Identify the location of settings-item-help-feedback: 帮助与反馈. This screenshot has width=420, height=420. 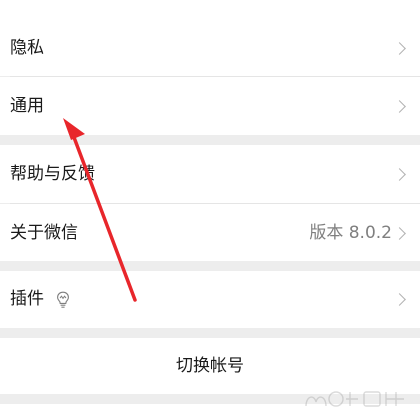
(210, 174).